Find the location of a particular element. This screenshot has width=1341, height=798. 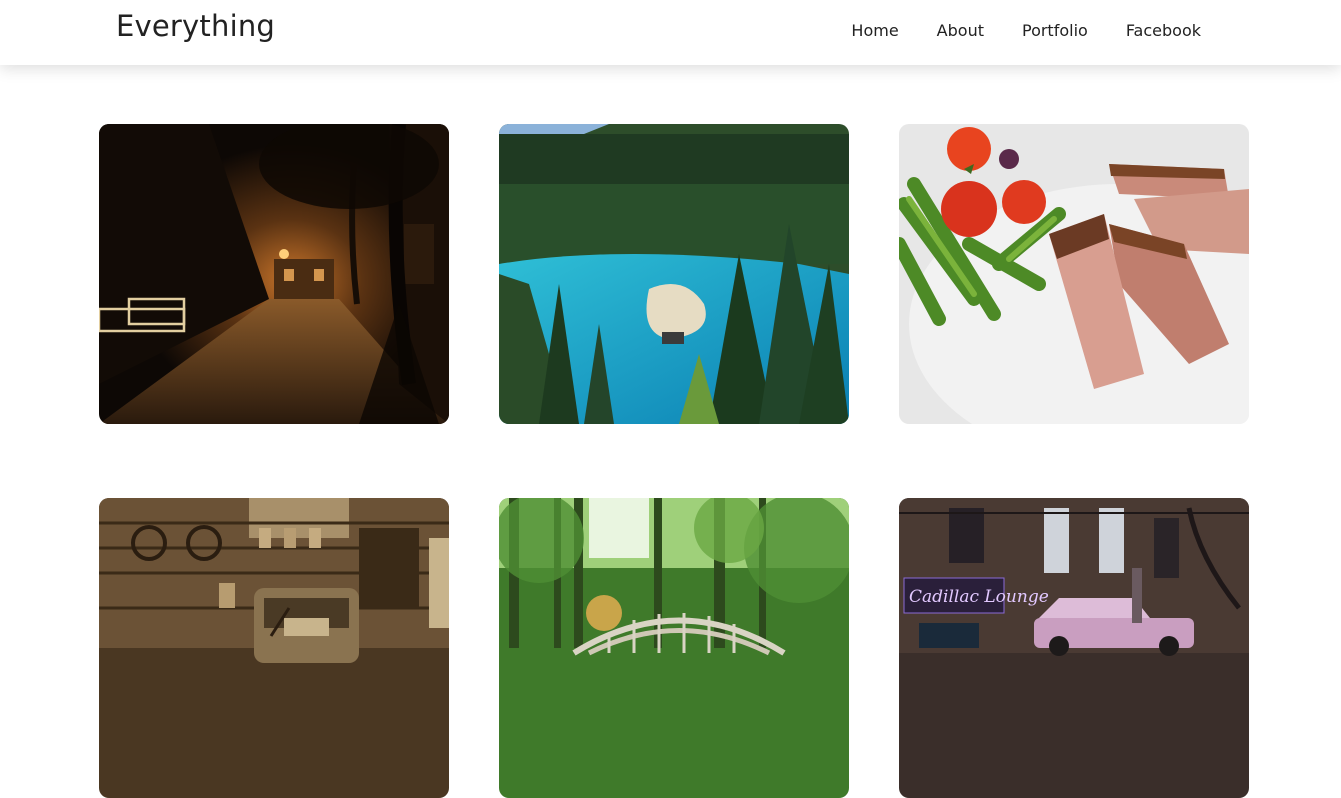

gallery-card-night-street is located at coordinates (274, 274).